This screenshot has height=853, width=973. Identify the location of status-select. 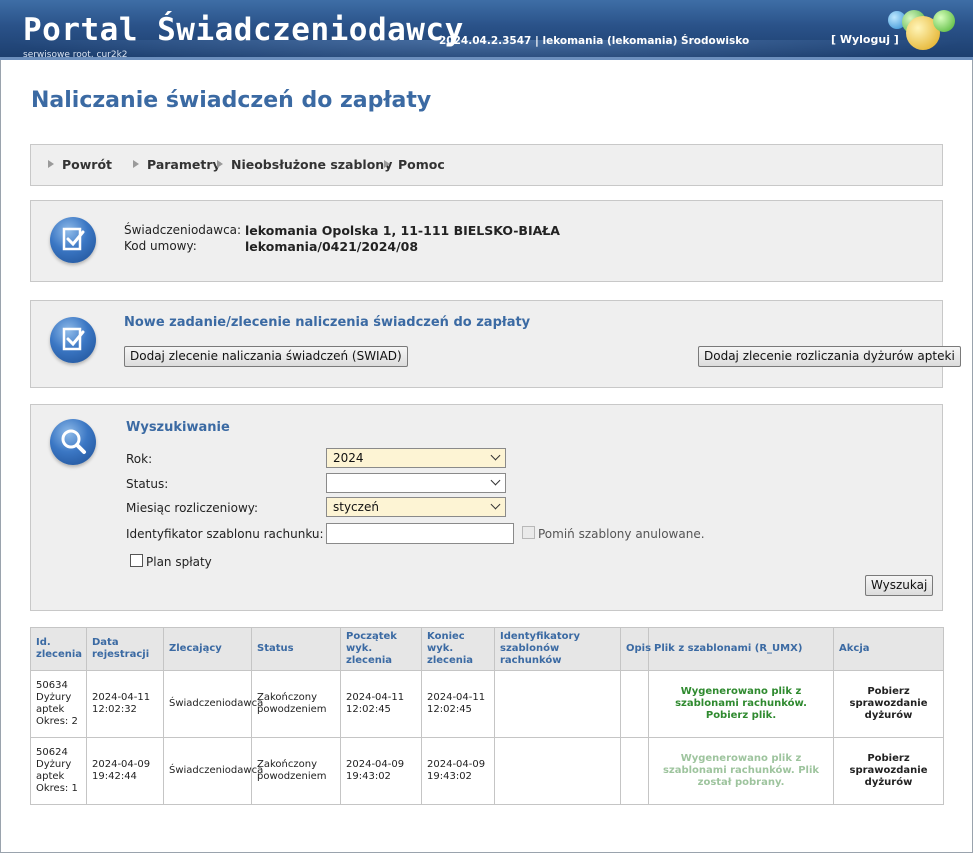
(416, 483).